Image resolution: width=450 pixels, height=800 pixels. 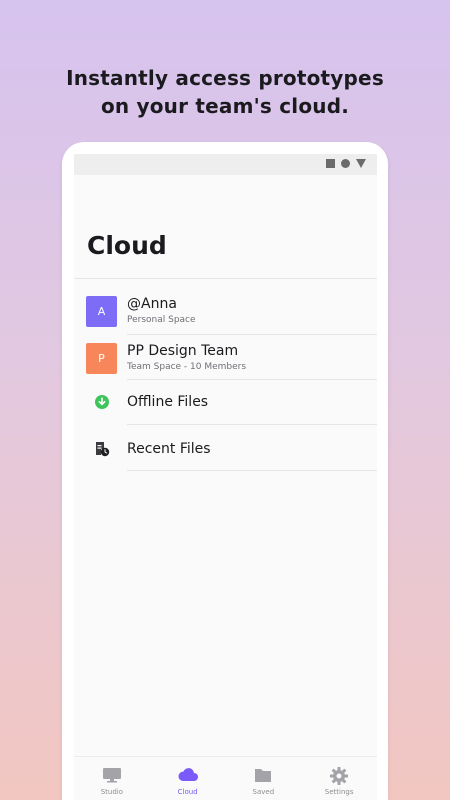 What do you see at coordinates (225, 164) in the screenshot?
I see `status-bar` at bounding box center [225, 164].